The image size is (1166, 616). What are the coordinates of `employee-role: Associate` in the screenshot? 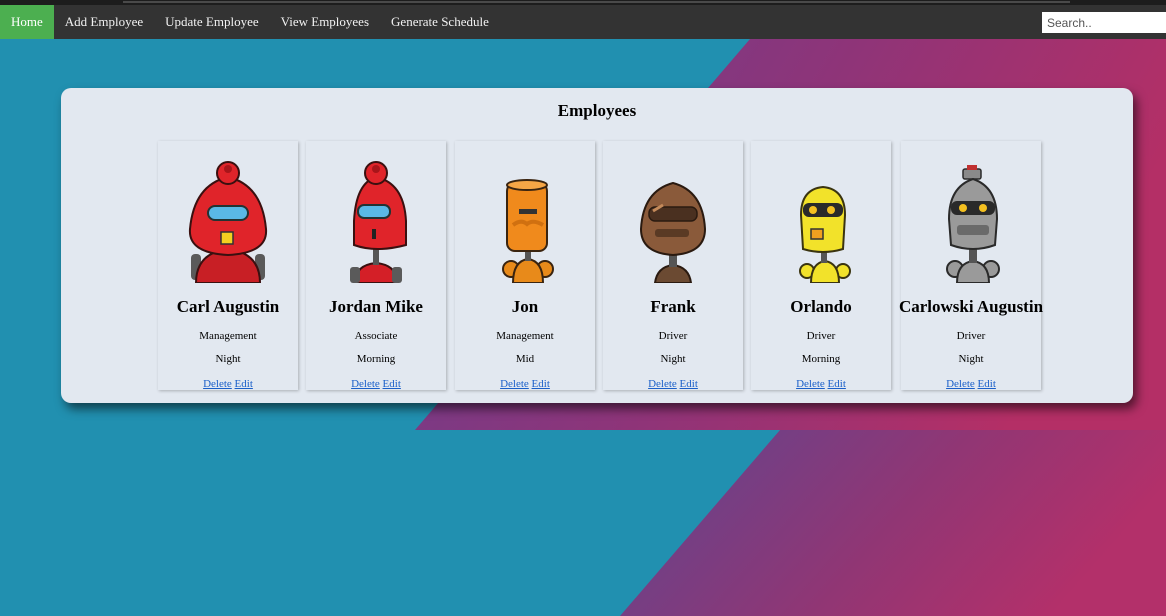 It's located at (376, 336).